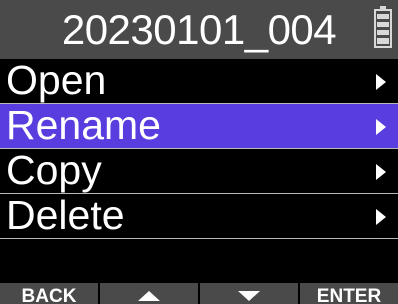 This screenshot has width=398, height=304. I want to click on up-button, so click(149, 293).